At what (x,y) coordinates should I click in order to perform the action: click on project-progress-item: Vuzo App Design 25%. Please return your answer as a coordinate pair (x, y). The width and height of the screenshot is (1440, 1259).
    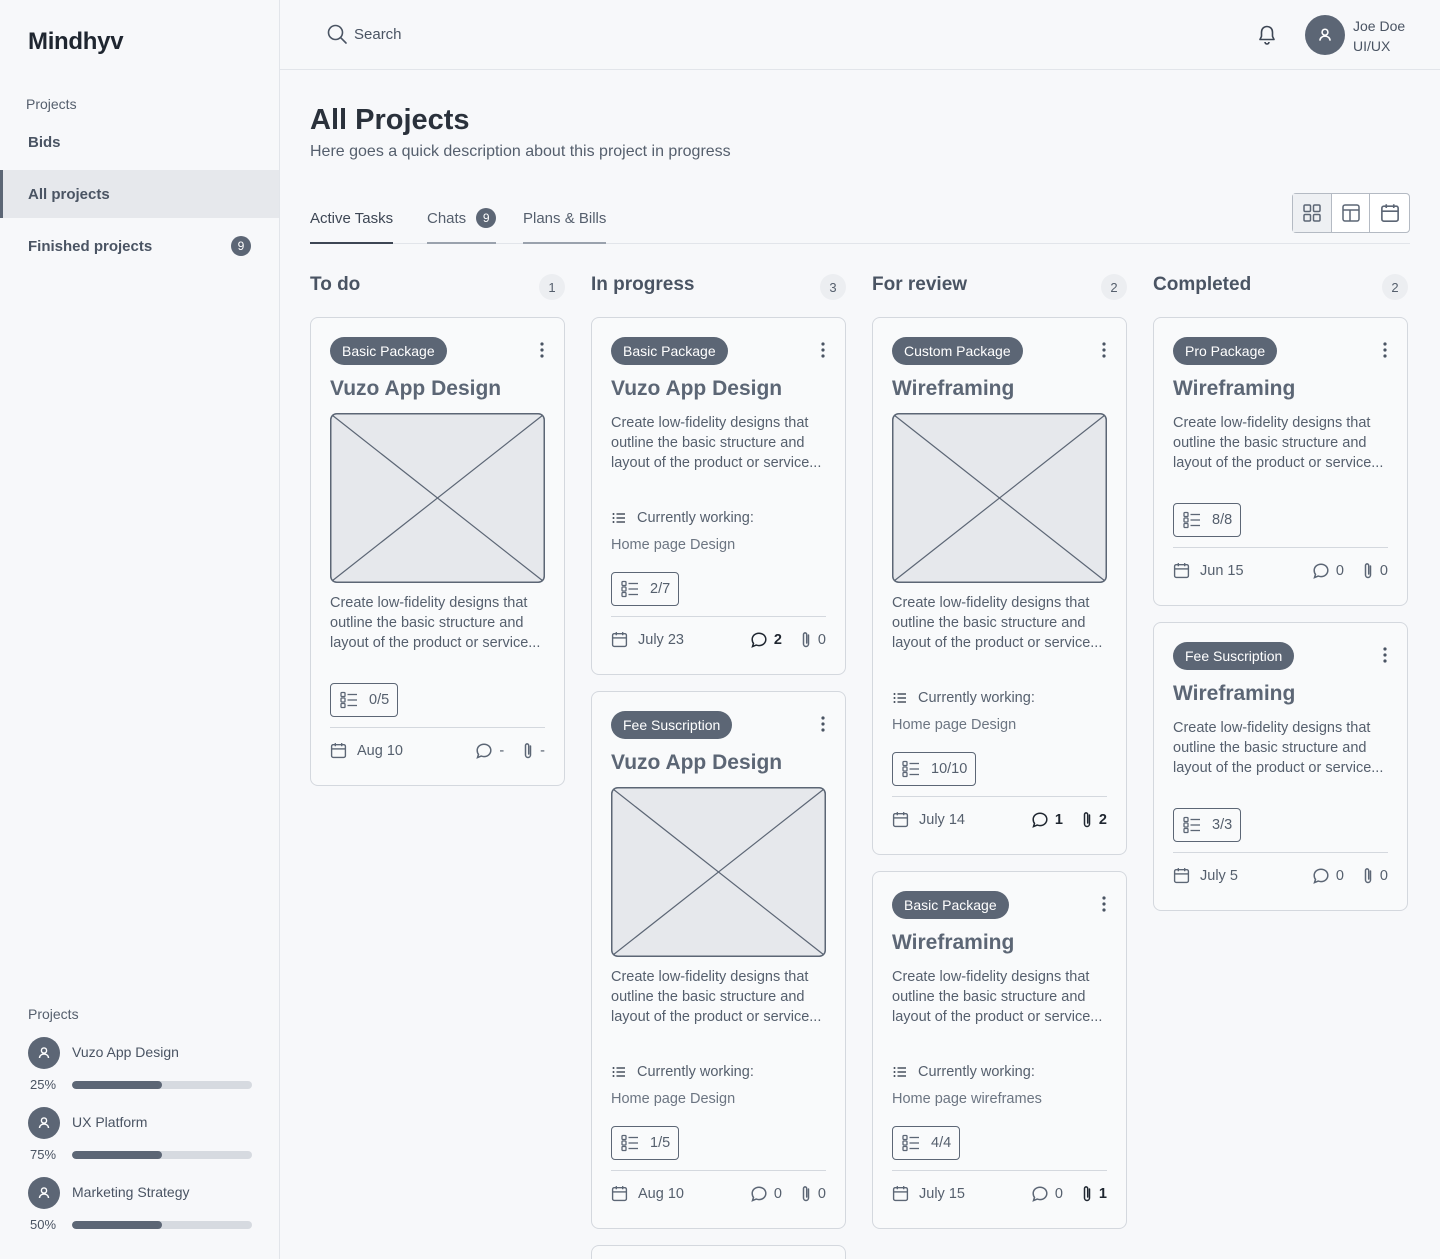
    Looking at the image, I should click on (140, 1068).